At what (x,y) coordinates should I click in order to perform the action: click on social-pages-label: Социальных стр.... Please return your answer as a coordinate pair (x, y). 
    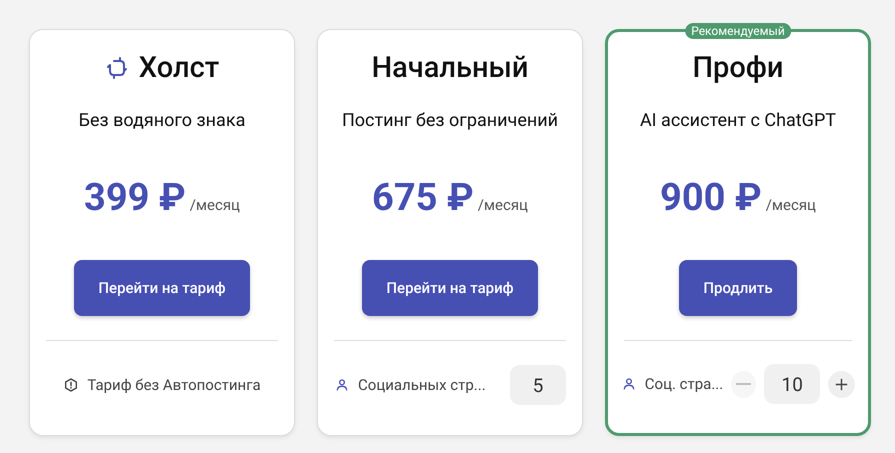
    Looking at the image, I should click on (422, 385).